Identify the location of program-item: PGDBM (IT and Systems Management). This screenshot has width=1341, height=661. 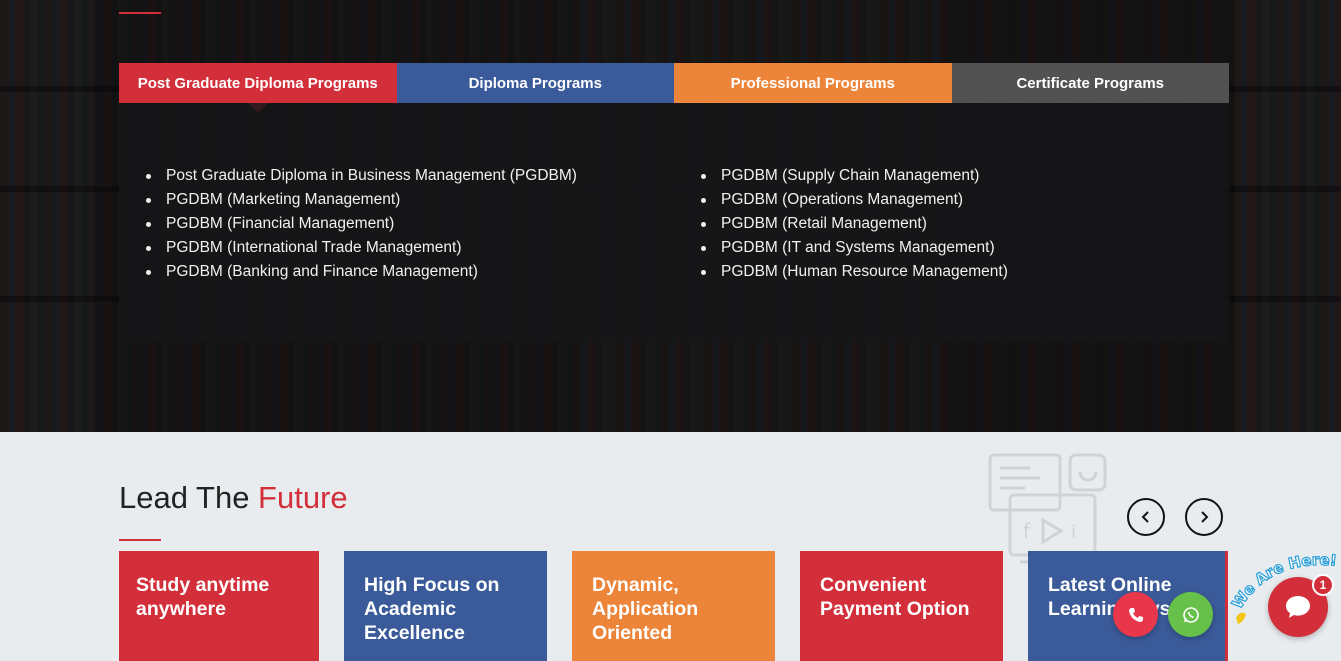
(854, 248).